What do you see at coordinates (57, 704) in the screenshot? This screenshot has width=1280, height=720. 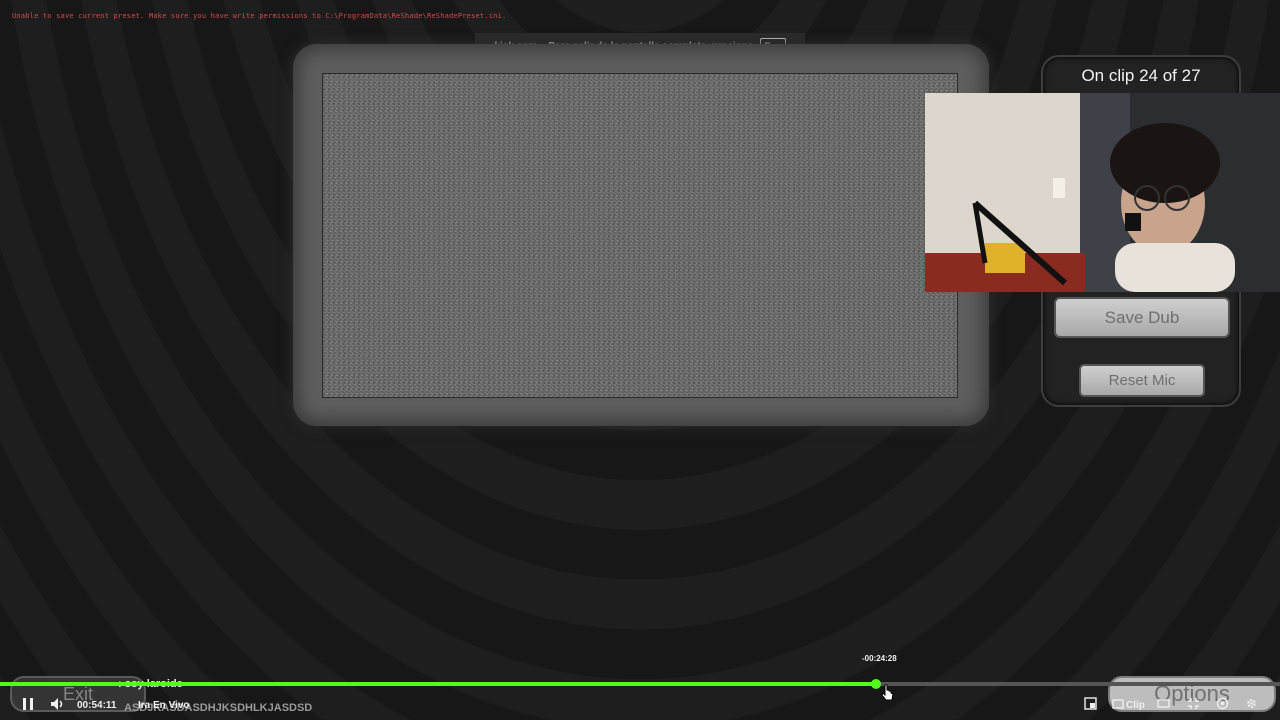 I see `volume-icon` at bounding box center [57, 704].